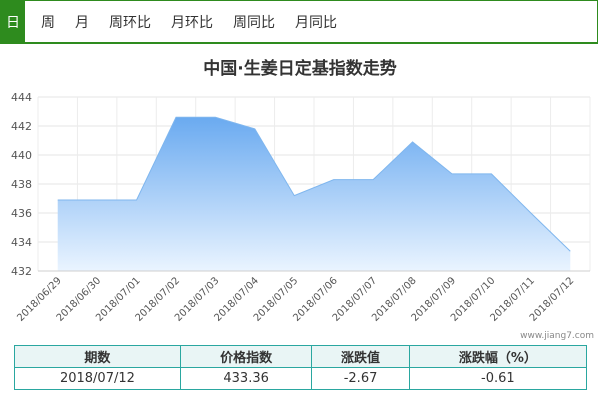  I want to click on period-tab-bar: 日 周 月 周环比 月环比 周同比 月同比, so click(299, 22).